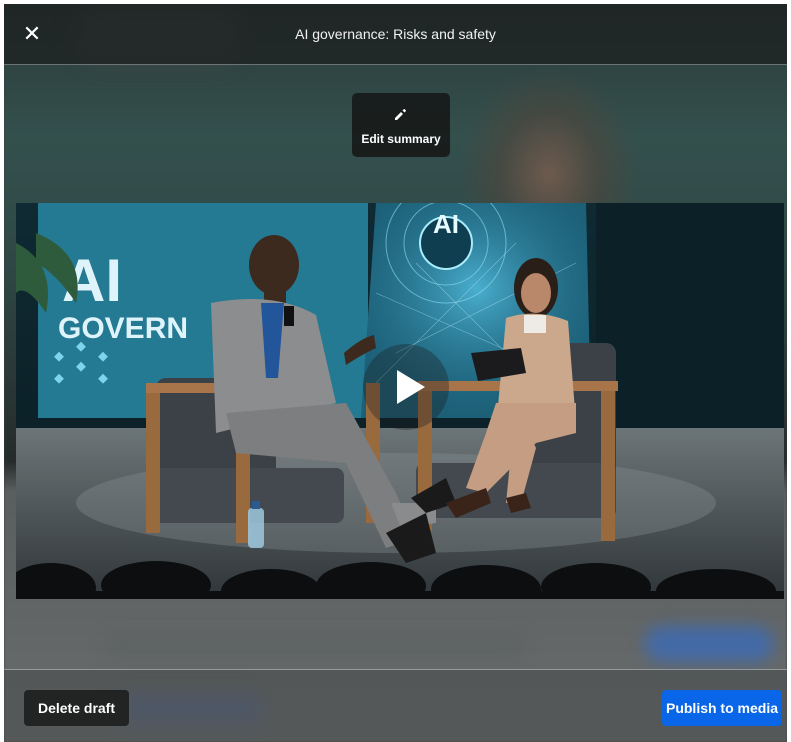 Image resolution: width=791 pixels, height=742 pixels. Describe the element at coordinates (395, 705) in the screenshot. I see `modal-footer: Delete draft Publish to media` at that location.